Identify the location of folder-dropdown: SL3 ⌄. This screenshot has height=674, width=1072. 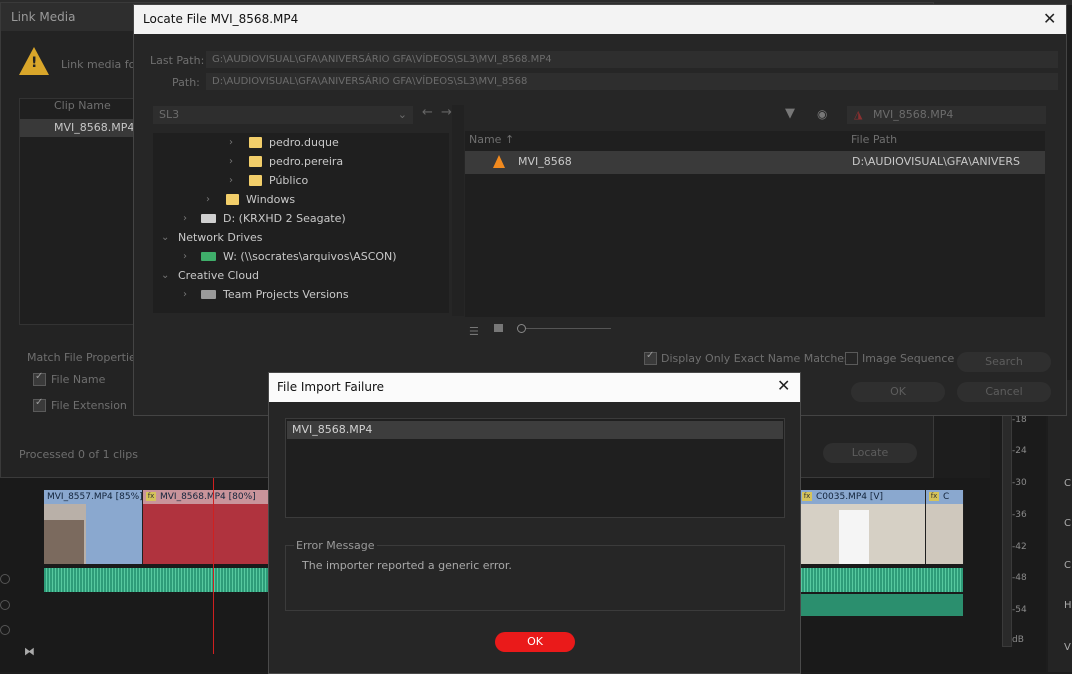
(283, 115).